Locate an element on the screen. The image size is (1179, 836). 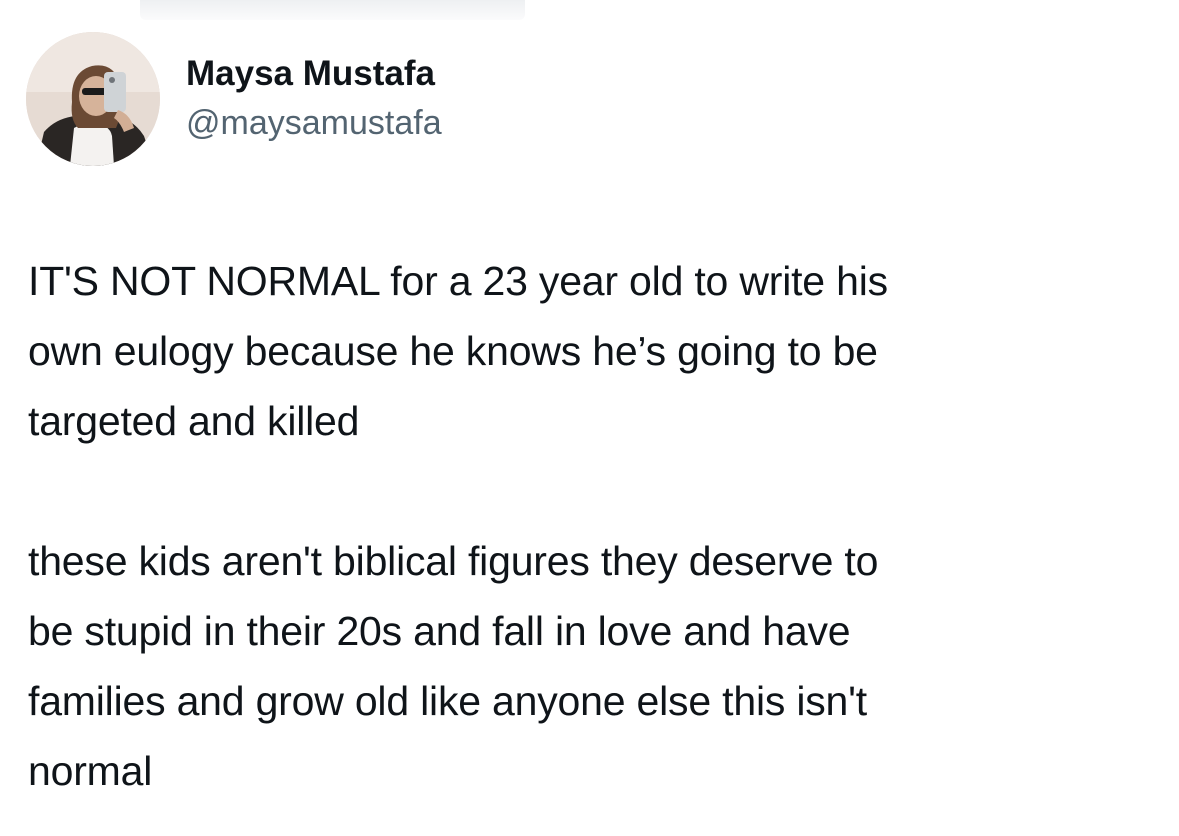
avatar is located at coordinates (93, 99).